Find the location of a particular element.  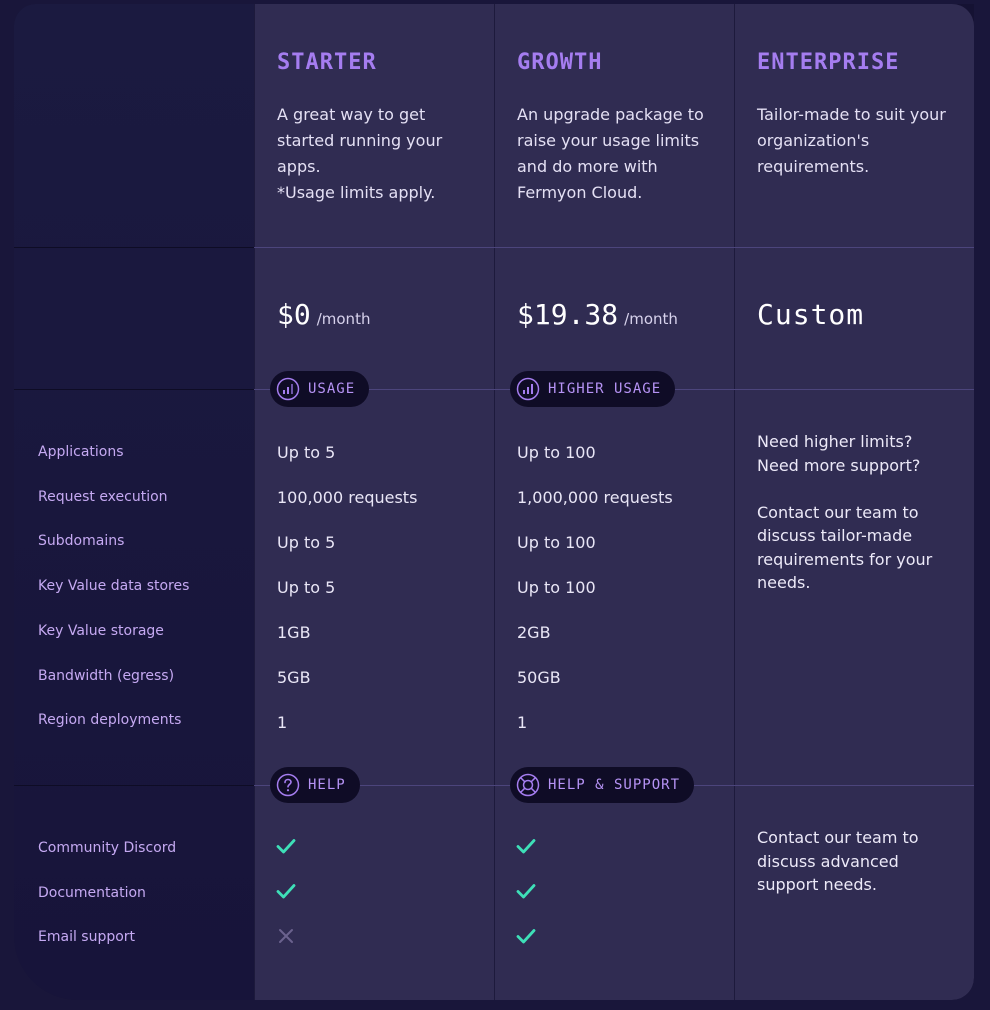

usage-badge-starter: USAGE is located at coordinates (320, 389).